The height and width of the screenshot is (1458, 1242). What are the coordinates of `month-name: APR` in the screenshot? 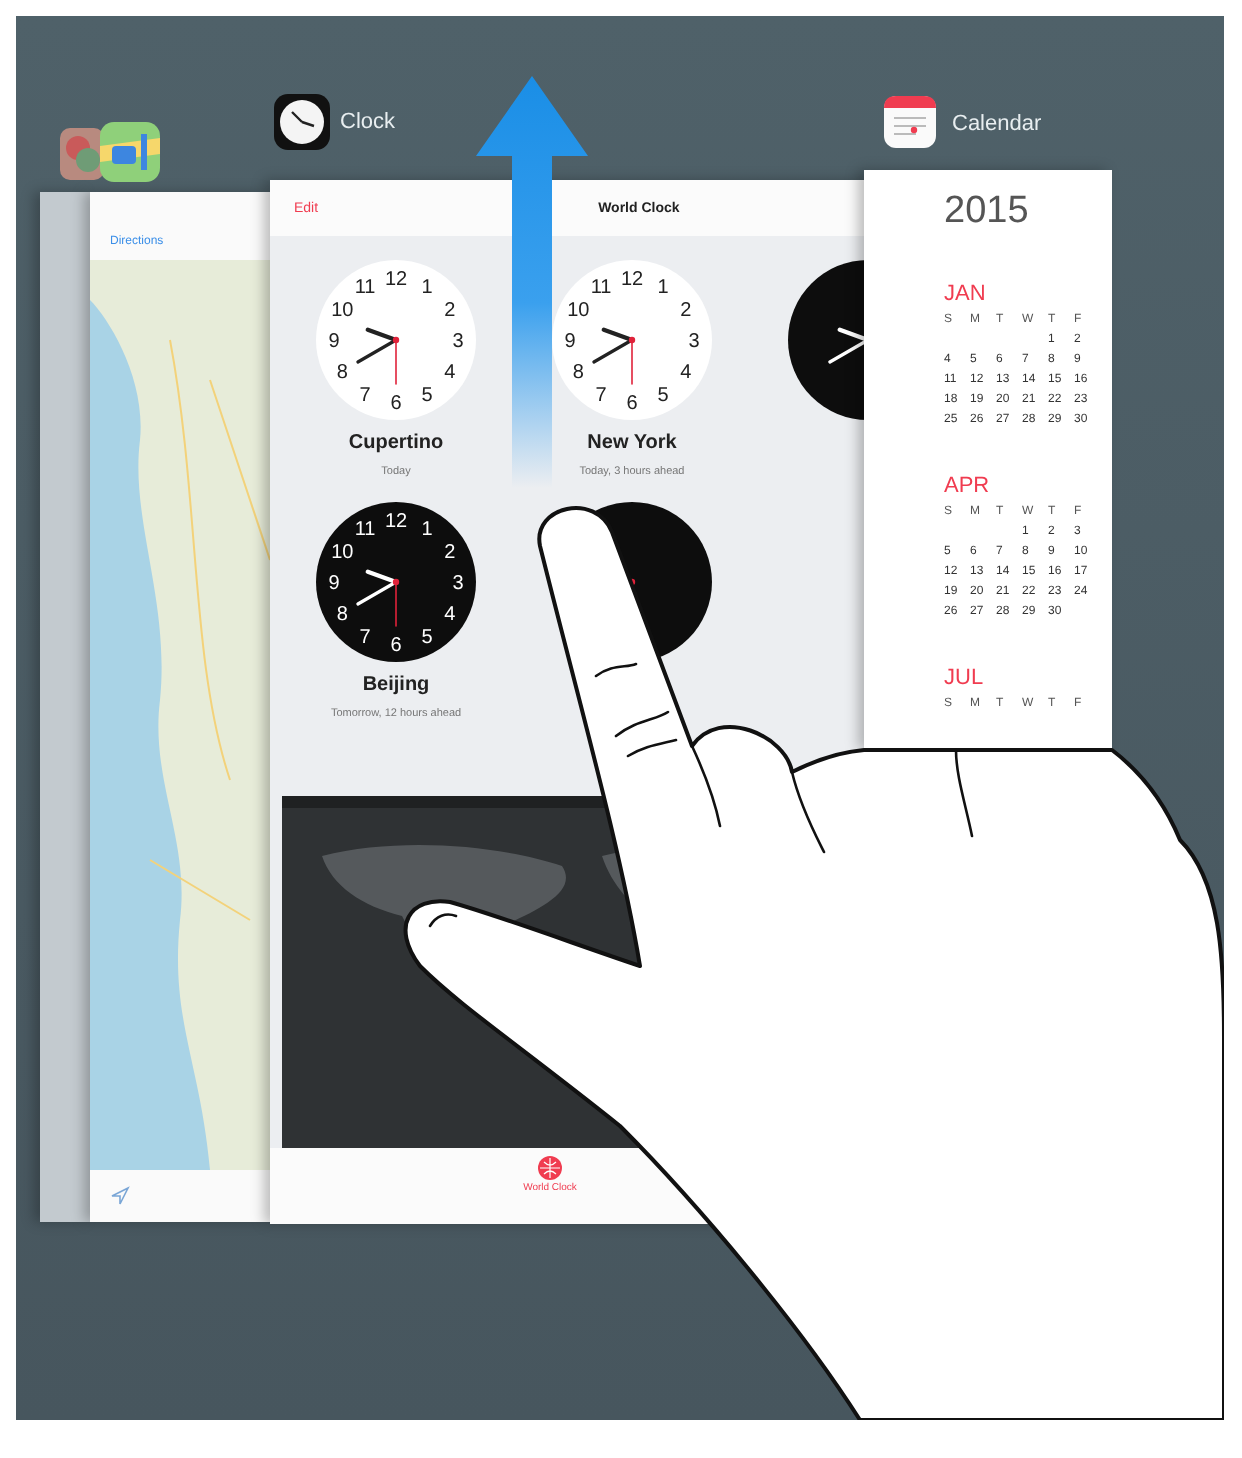 It's located at (968, 486).